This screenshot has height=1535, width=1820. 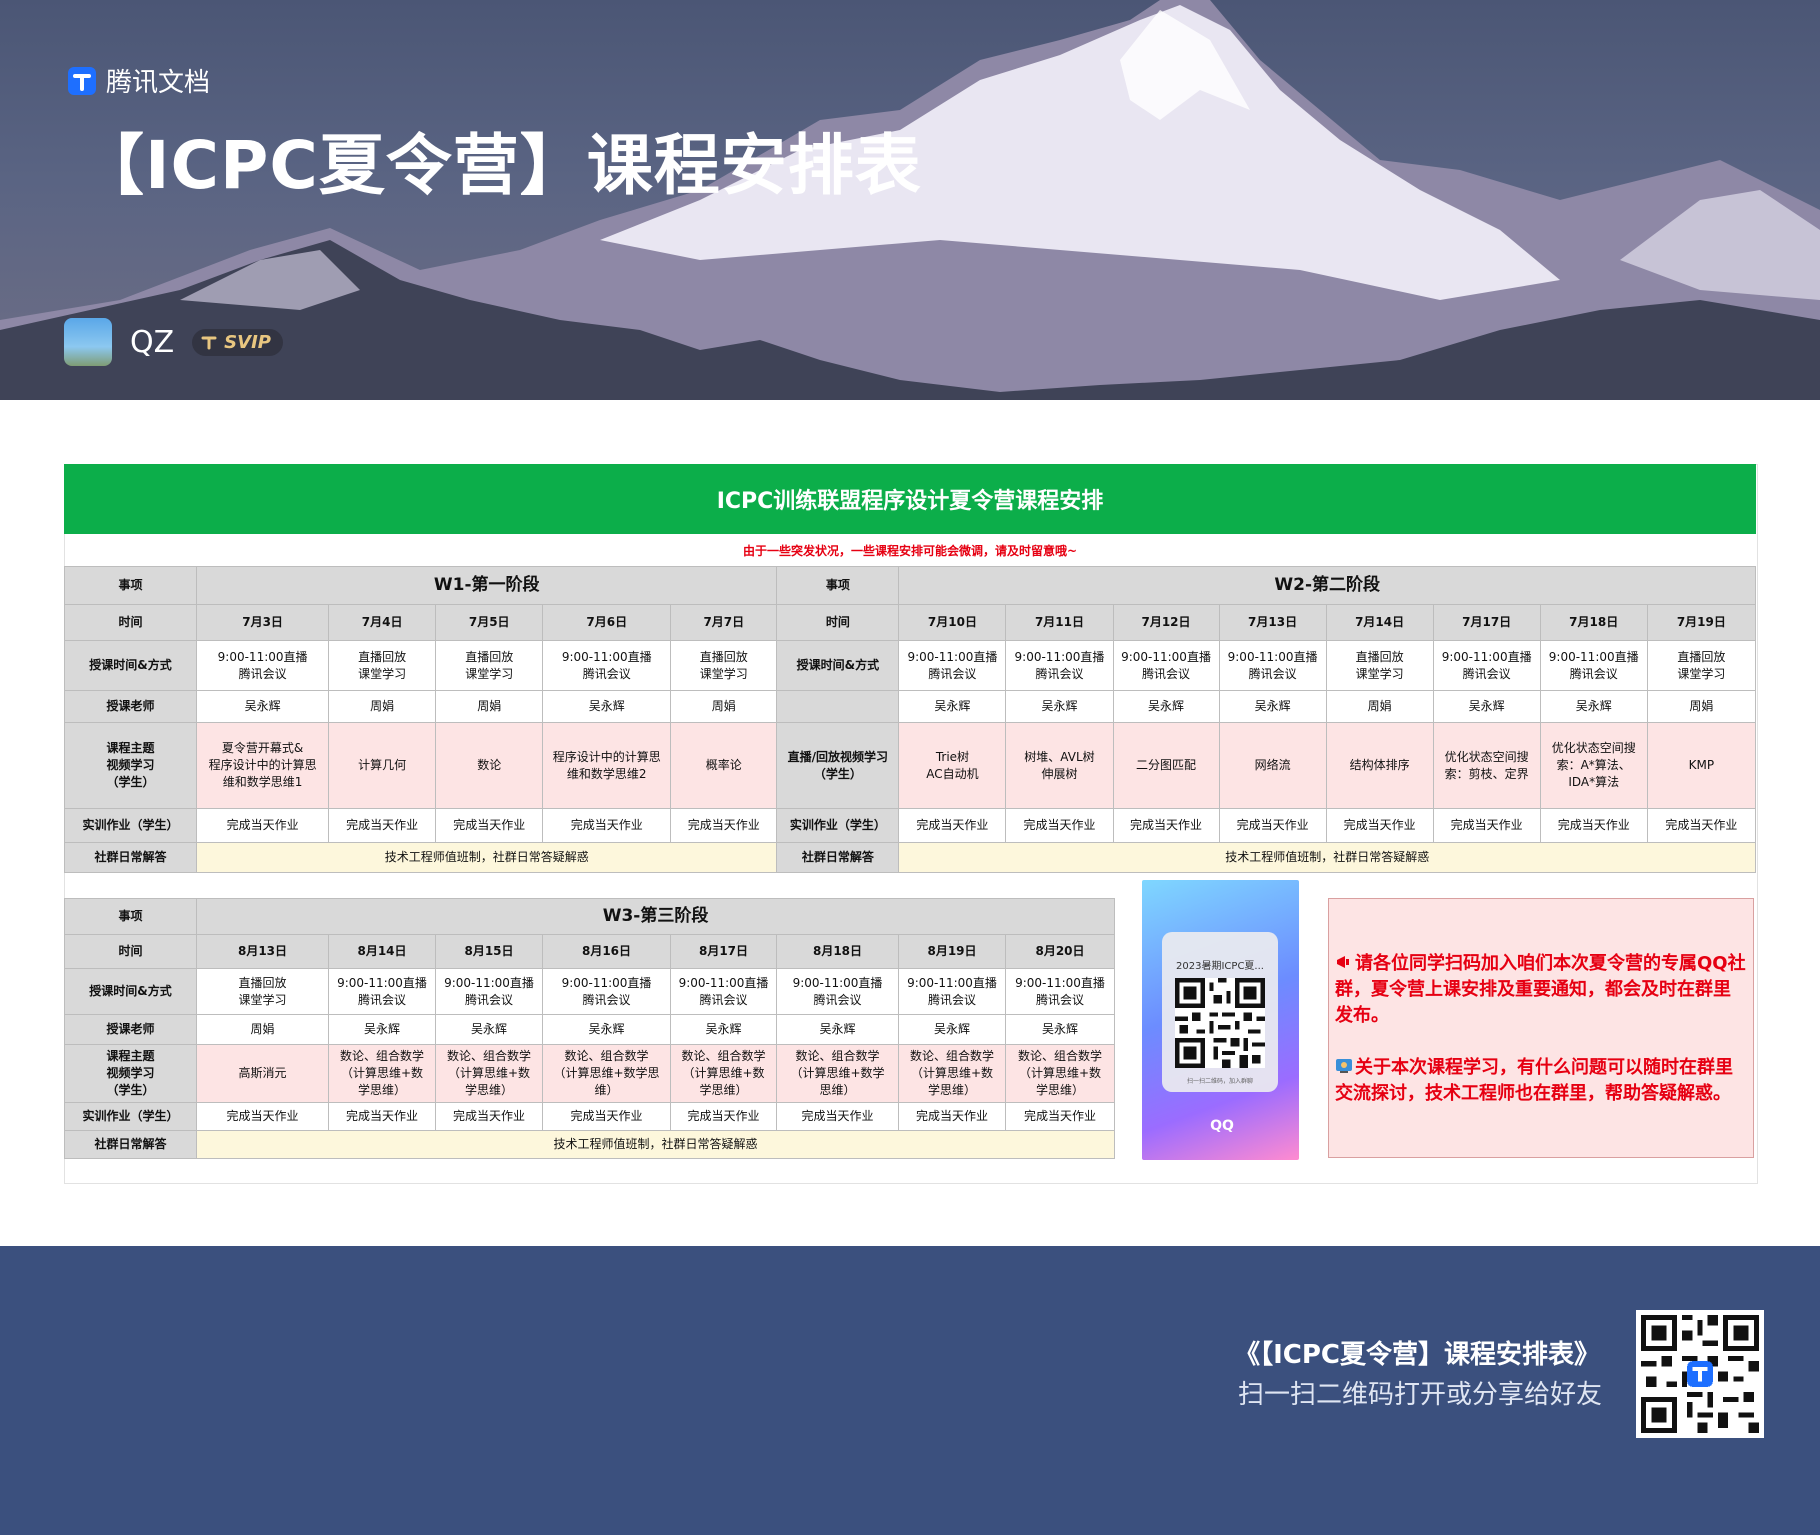 I want to click on date-cell: 8月14日, so click(x=382, y=951).